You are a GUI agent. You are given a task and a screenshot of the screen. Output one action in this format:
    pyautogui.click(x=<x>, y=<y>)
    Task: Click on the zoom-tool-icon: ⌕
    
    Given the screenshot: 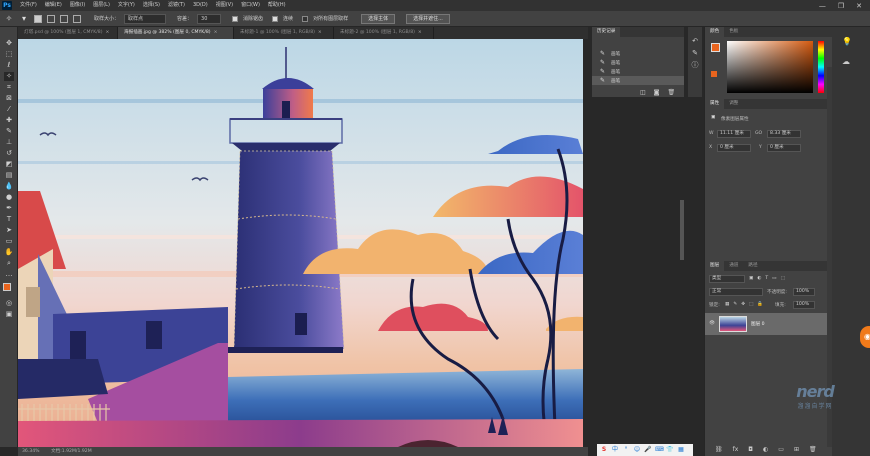 What is the action you would take?
    pyautogui.click(x=9, y=263)
    